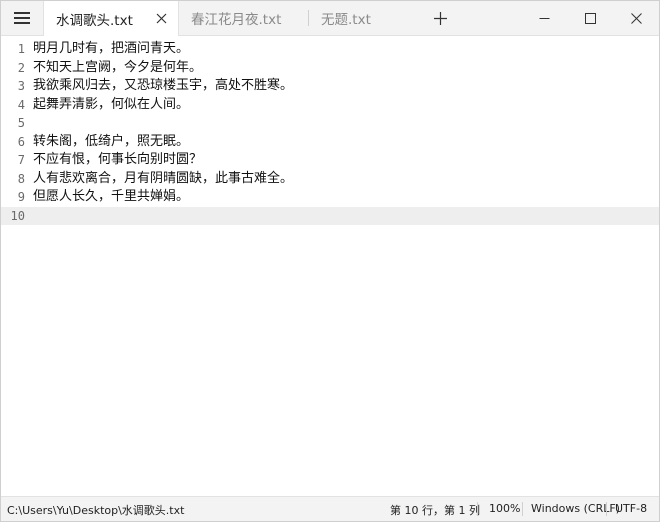  Describe the element at coordinates (21, 197) in the screenshot. I see `line-number: 9` at that location.